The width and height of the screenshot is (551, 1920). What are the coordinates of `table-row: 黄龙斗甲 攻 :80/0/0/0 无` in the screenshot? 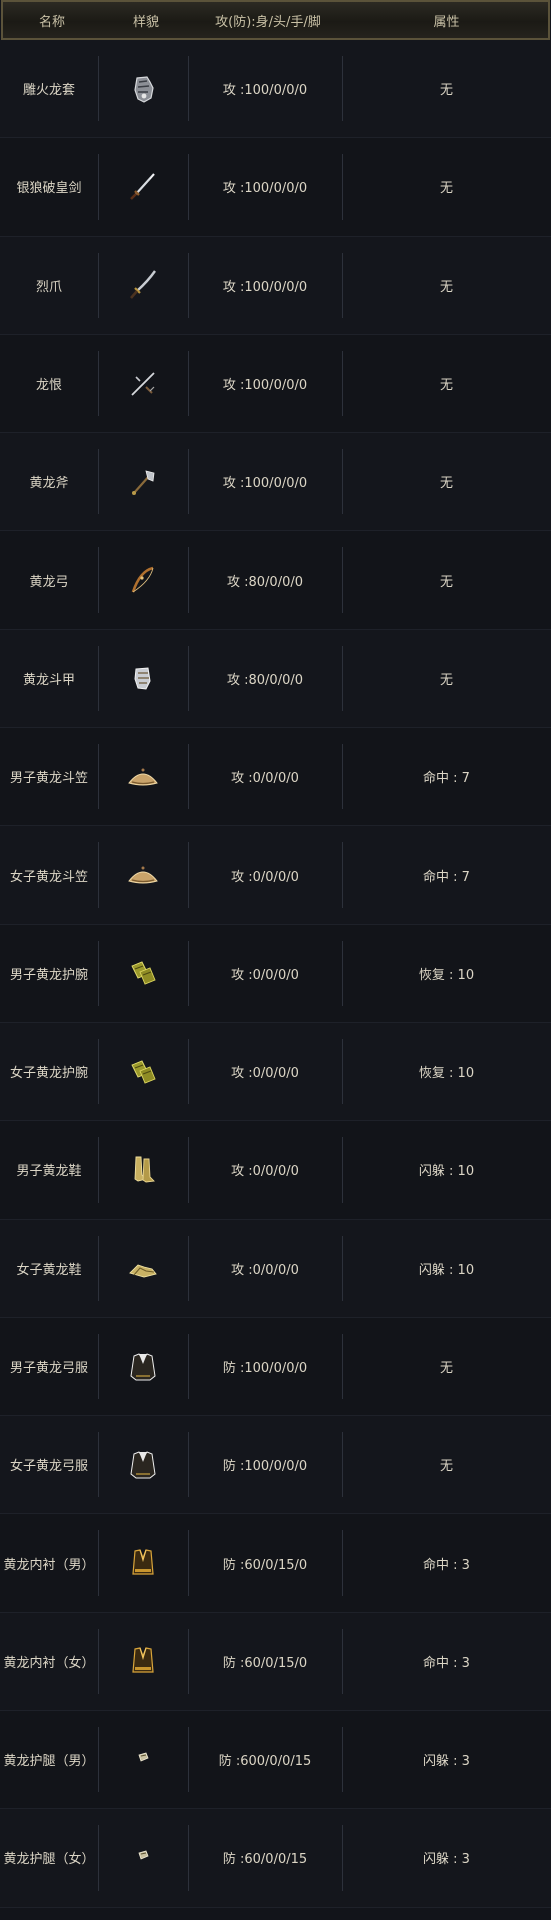 It's located at (275, 679).